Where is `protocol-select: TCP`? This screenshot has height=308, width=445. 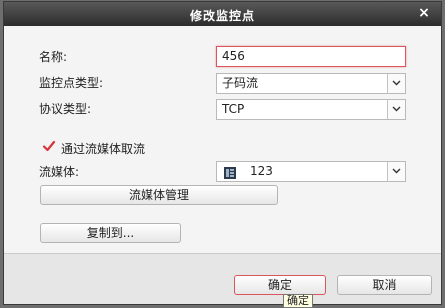
protocol-select: TCP is located at coordinates (311, 109).